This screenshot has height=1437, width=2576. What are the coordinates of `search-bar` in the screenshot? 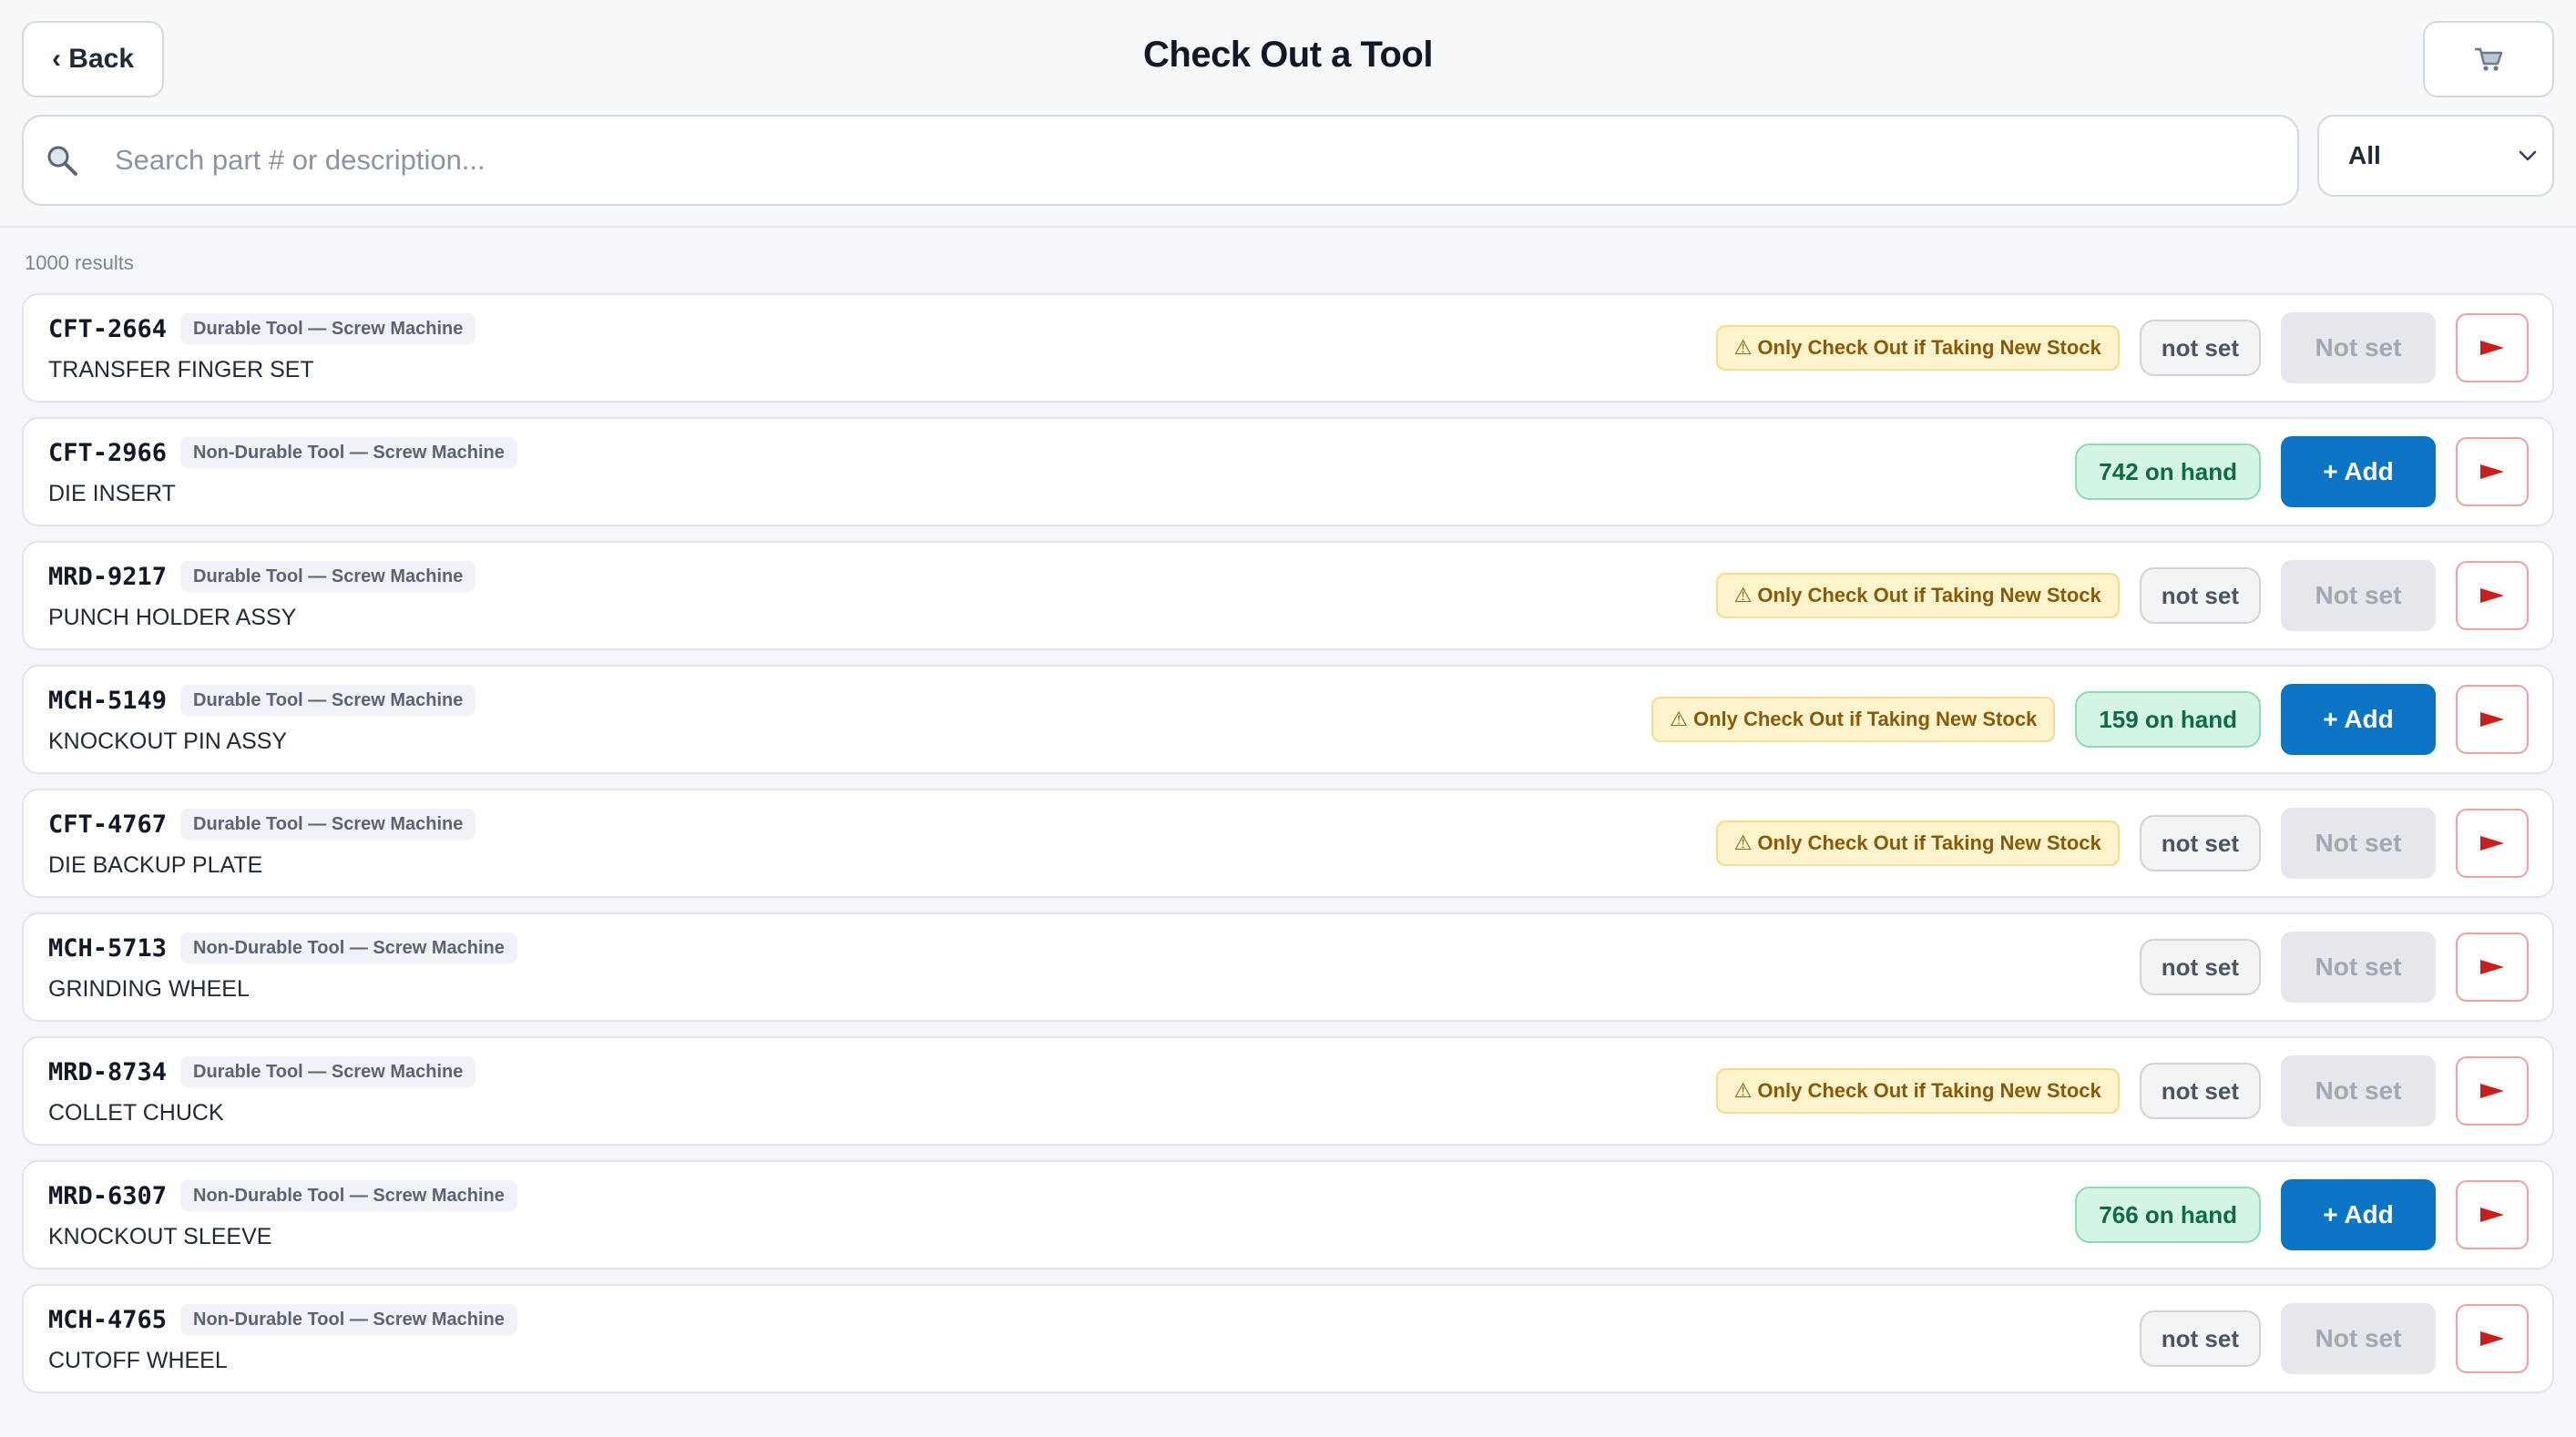 It's located at (1160, 160).